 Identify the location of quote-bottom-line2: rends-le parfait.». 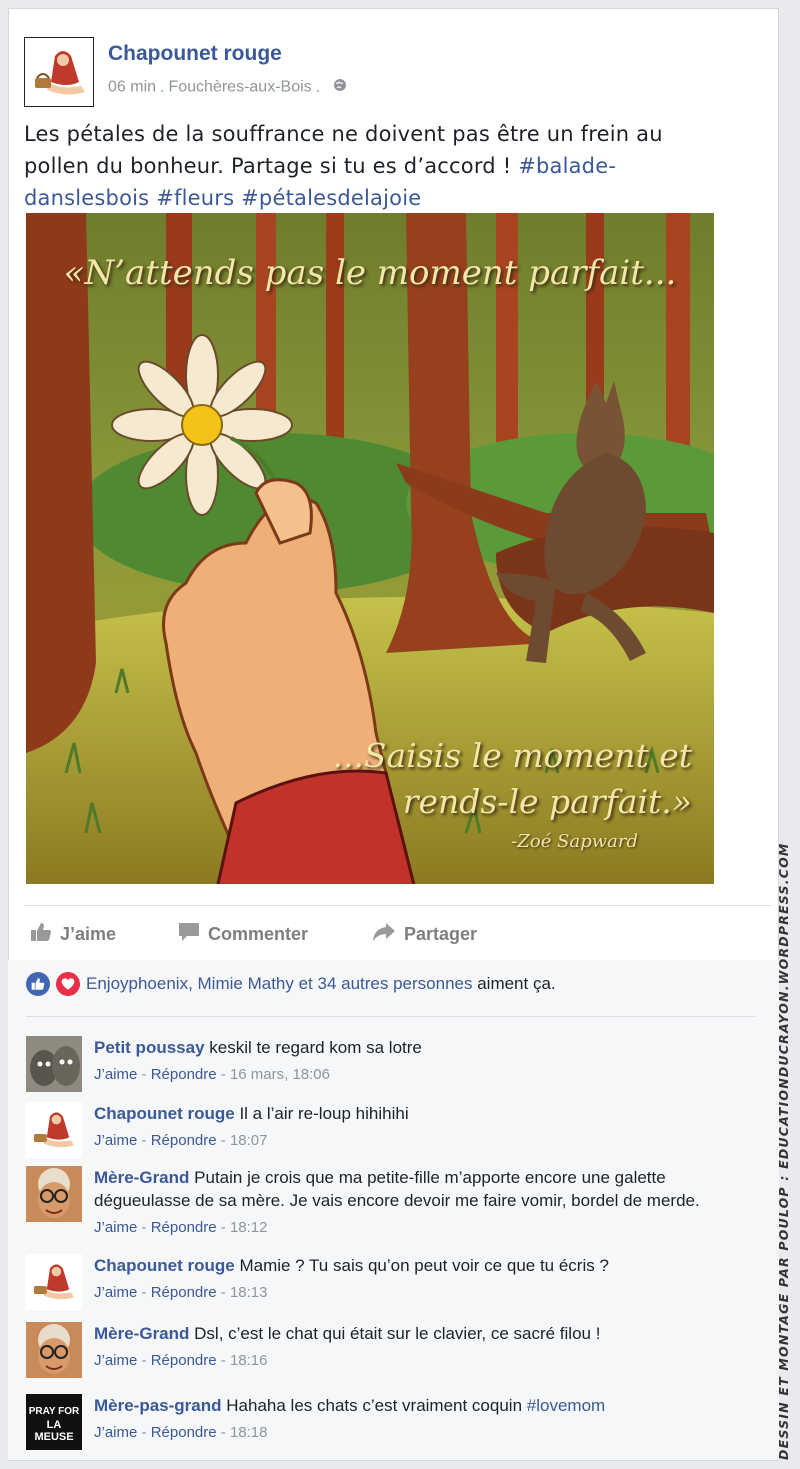
(547, 801).